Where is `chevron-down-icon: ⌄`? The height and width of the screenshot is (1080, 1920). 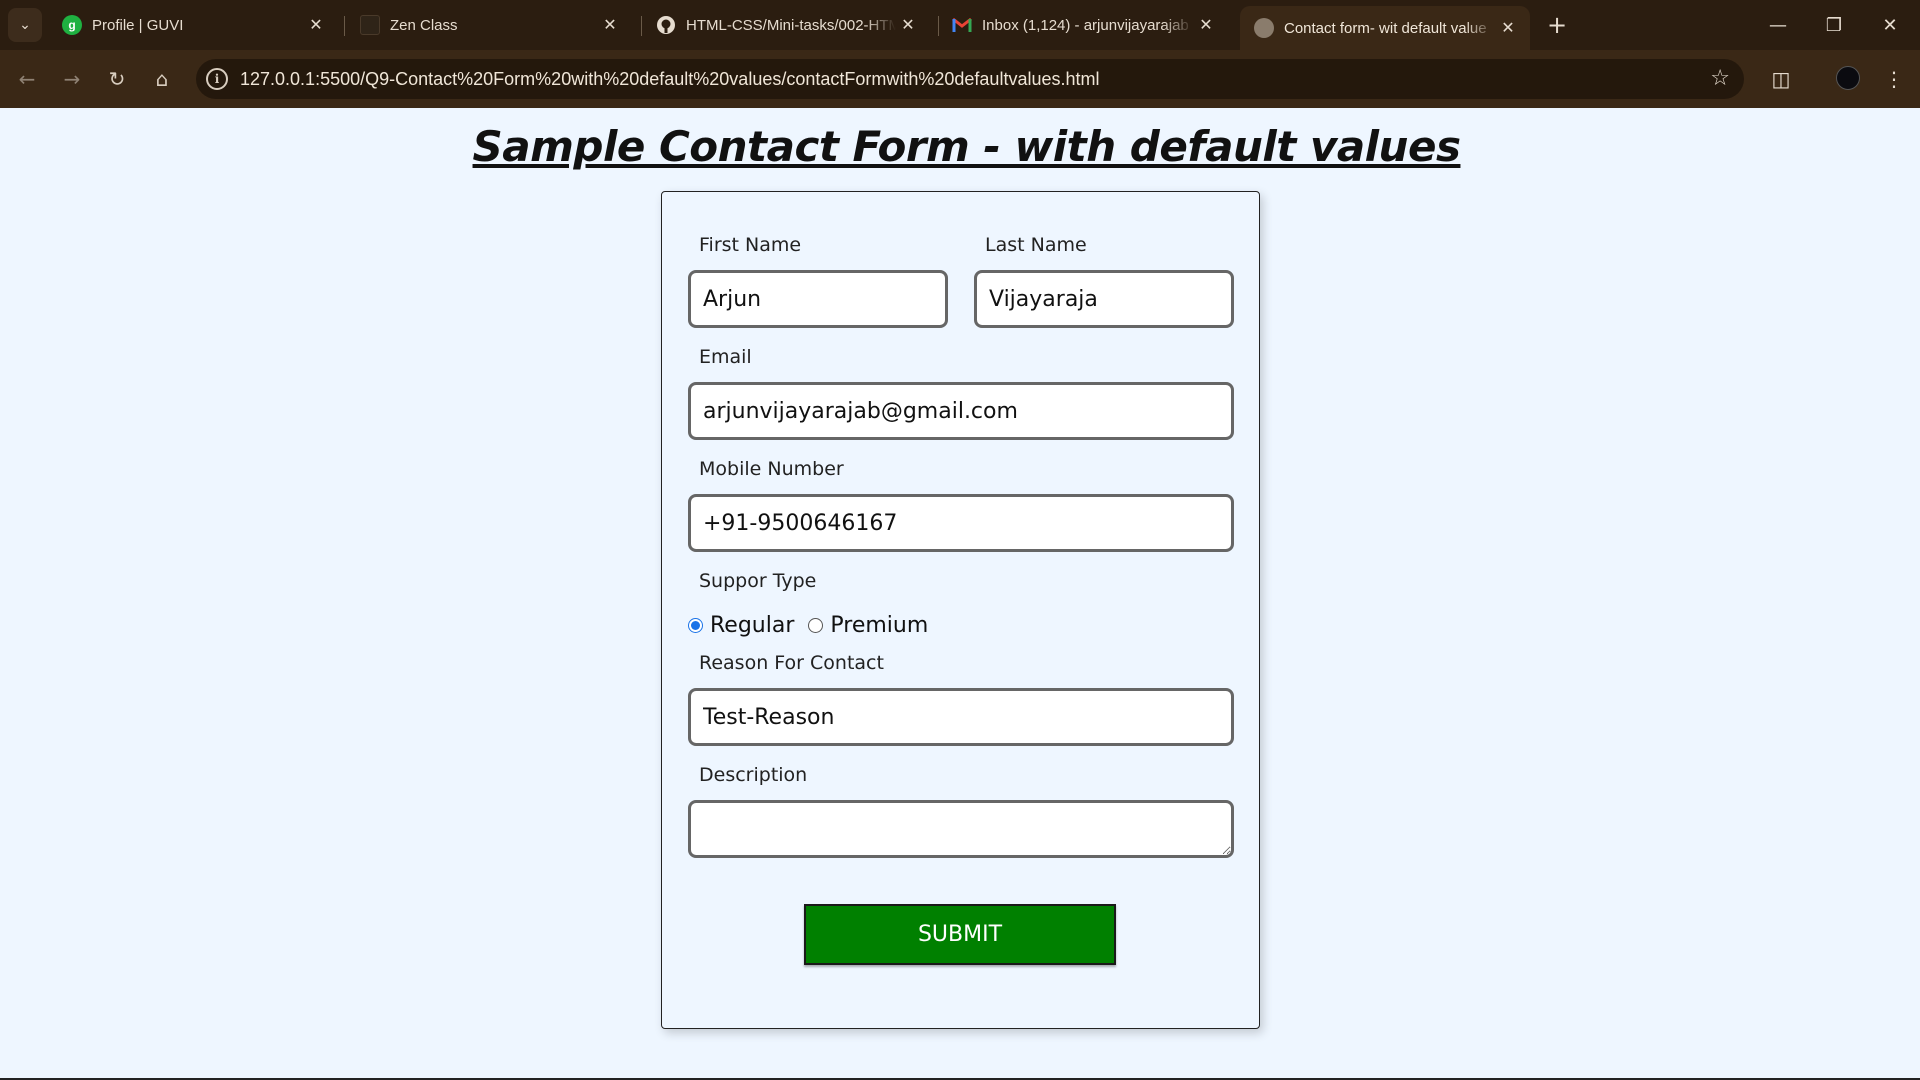 chevron-down-icon: ⌄ is located at coordinates (25, 25).